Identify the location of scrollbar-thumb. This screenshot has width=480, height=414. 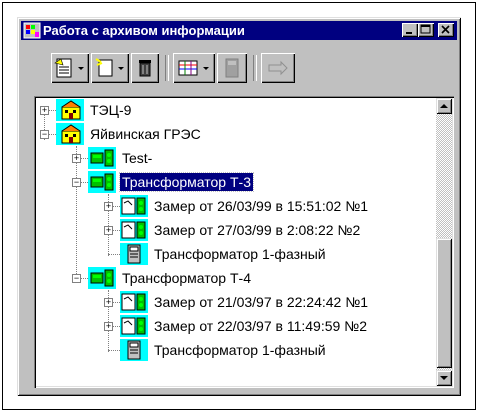
(444, 303).